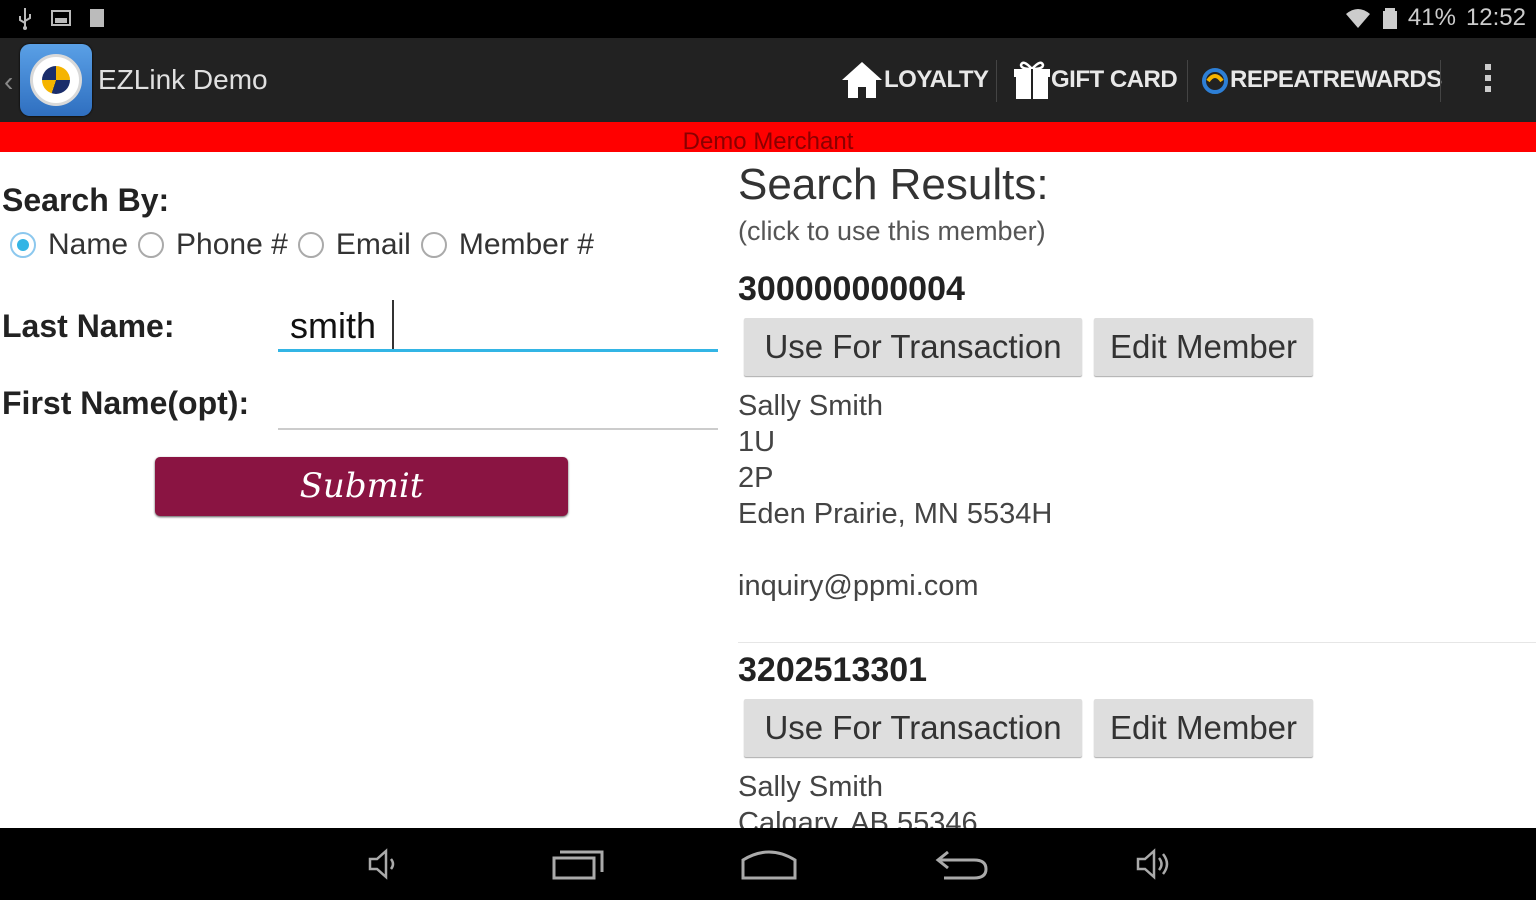  Describe the element at coordinates (578, 864) in the screenshot. I see `recent-apps-icon` at that location.